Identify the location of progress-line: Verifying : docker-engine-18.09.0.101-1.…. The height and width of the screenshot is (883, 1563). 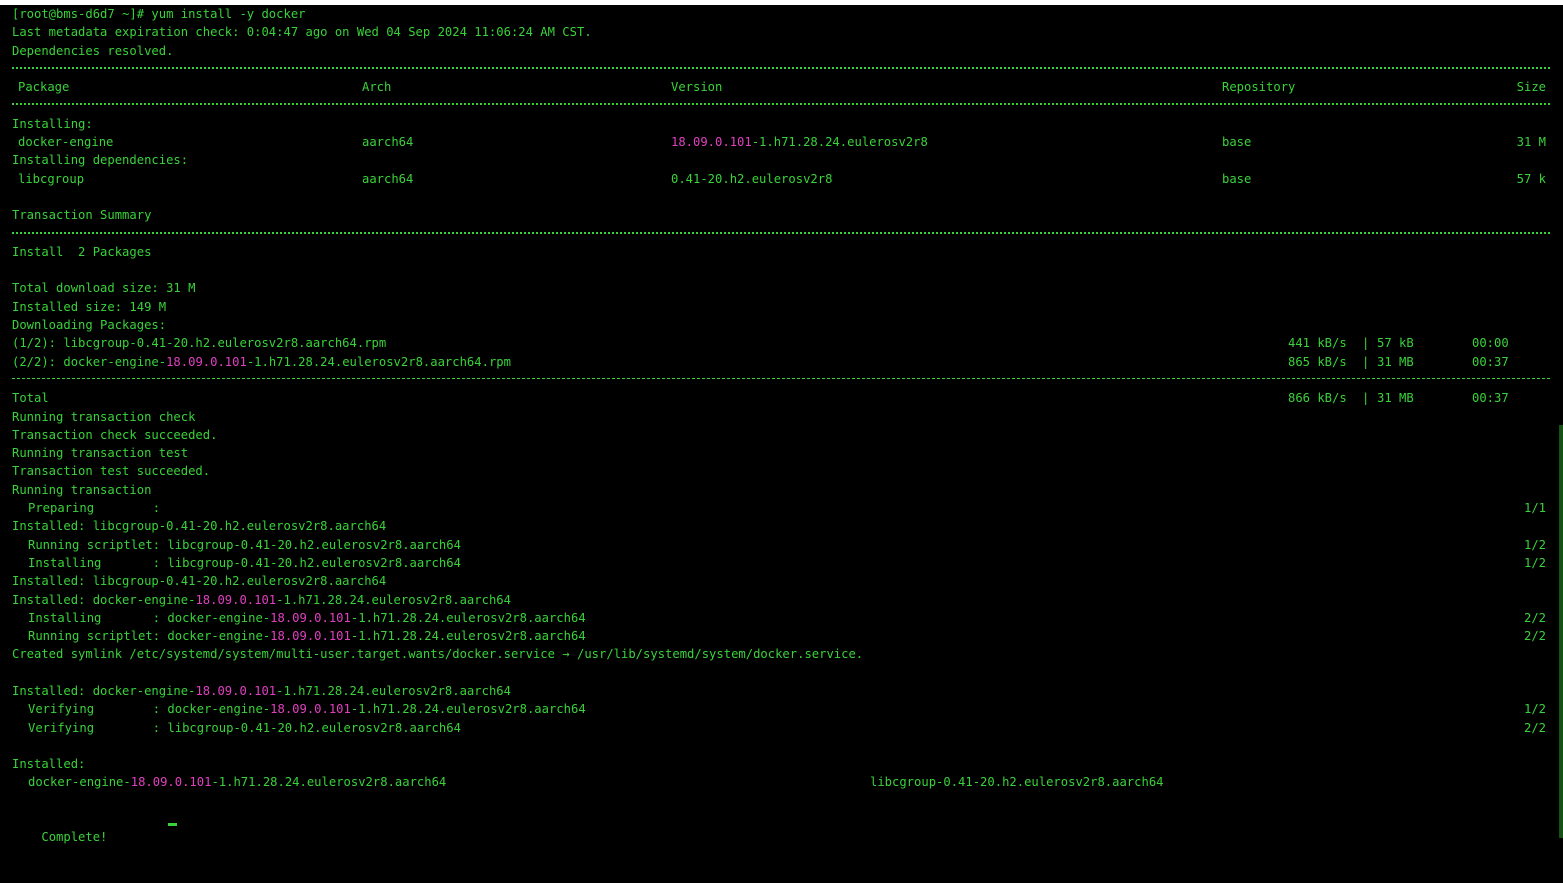
(781, 709).